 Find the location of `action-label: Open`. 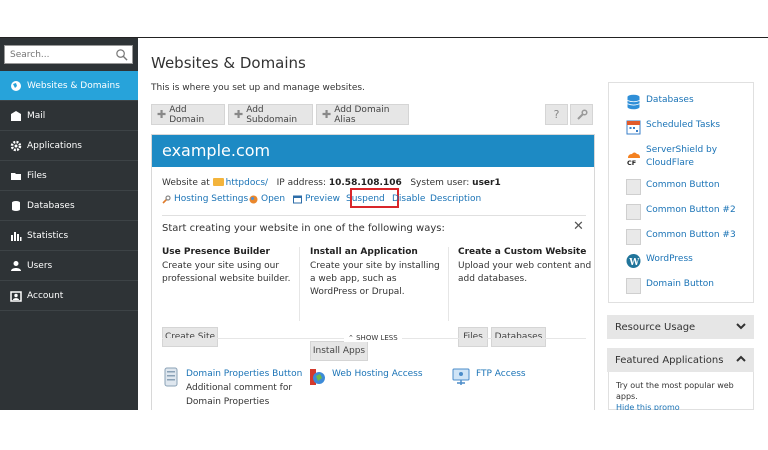

action-label: Open is located at coordinates (273, 199).